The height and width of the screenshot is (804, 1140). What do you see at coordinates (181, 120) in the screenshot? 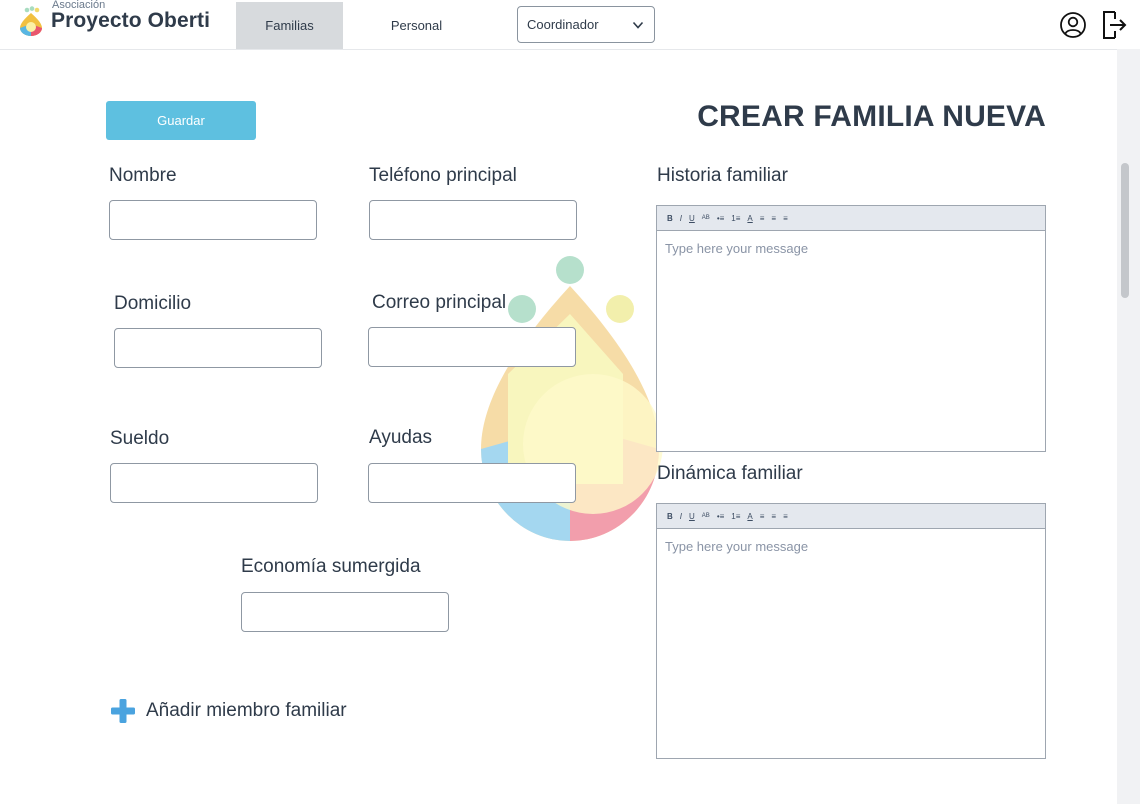
I see `save-button: Guardar` at bounding box center [181, 120].